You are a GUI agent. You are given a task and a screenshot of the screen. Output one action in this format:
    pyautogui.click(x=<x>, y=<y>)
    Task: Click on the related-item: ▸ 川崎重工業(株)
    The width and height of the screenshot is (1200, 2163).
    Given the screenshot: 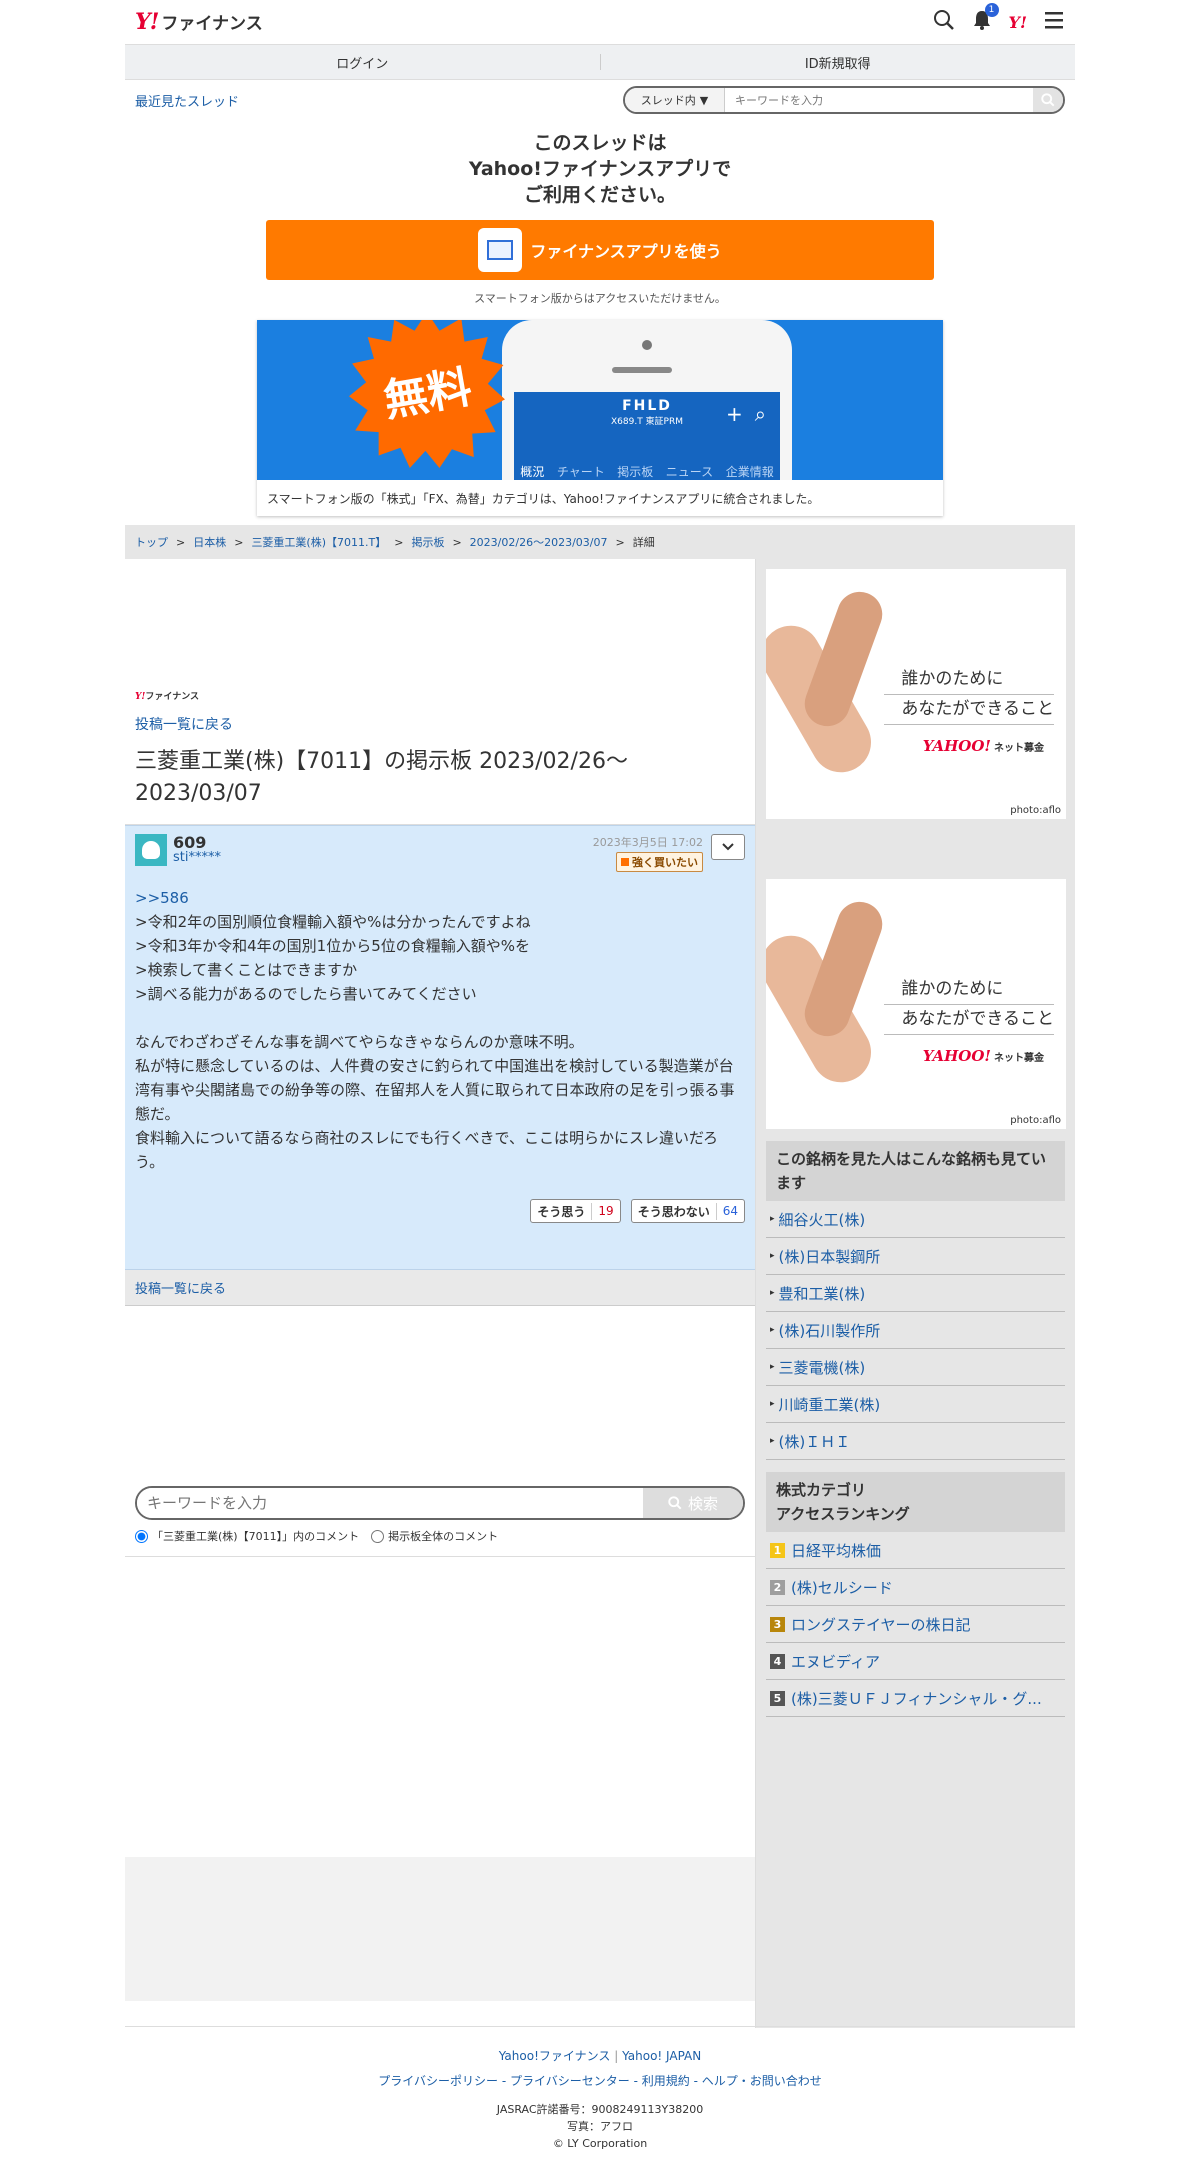 What is the action you would take?
    pyautogui.click(x=915, y=1404)
    